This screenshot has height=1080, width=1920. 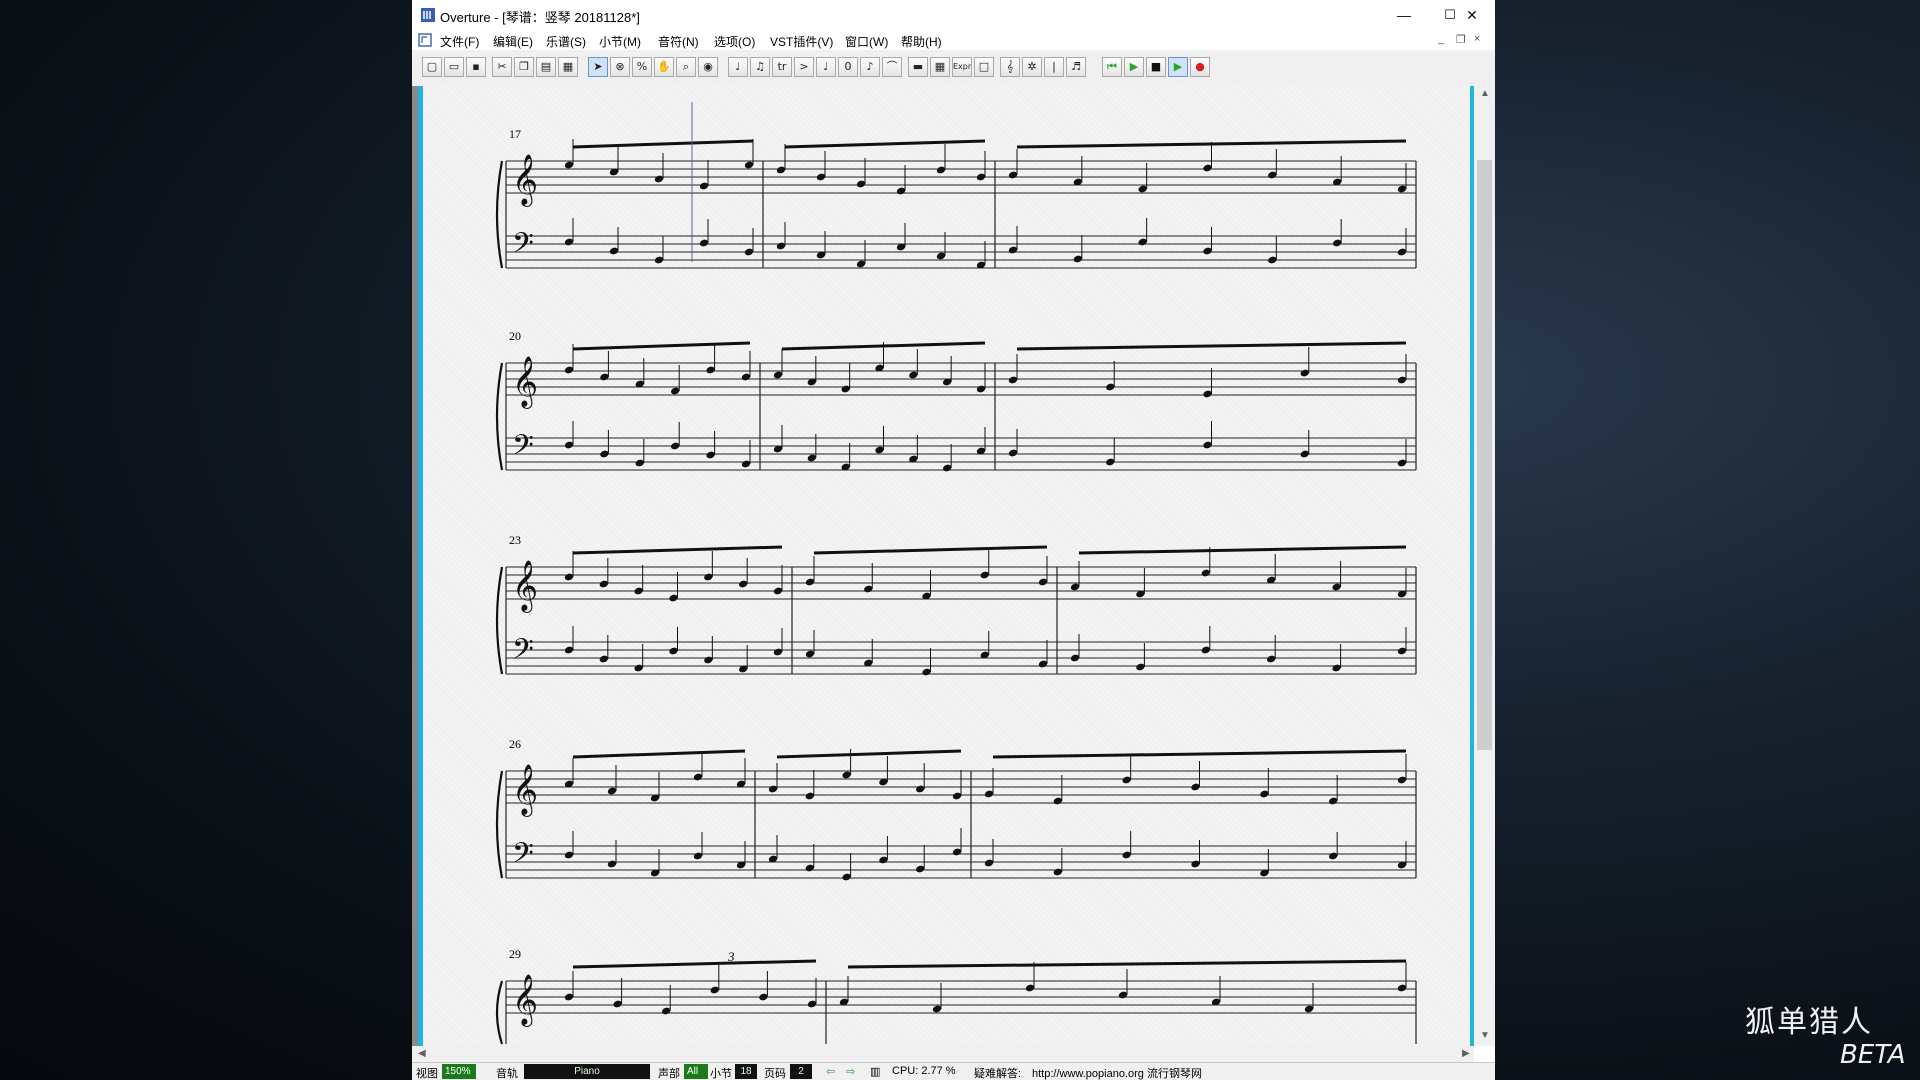 What do you see at coordinates (587, 1071) in the screenshot?
I see `instrument-select: Piano` at bounding box center [587, 1071].